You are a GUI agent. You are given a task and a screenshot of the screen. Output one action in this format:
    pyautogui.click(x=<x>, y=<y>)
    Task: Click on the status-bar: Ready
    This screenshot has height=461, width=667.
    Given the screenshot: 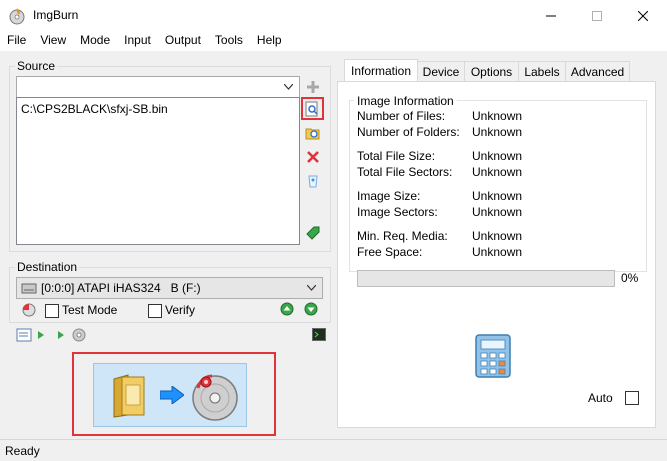 What is the action you would take?
    pyautogui.click(x=333, y=450)
    